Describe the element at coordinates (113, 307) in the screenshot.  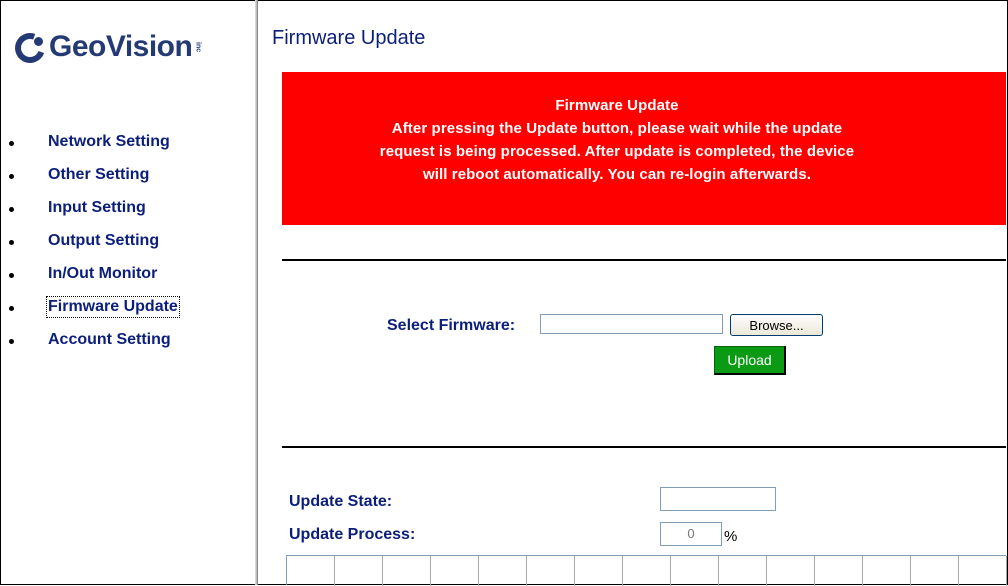
I see `sidebar-link-firmware-update: Firmware Update` at that location.